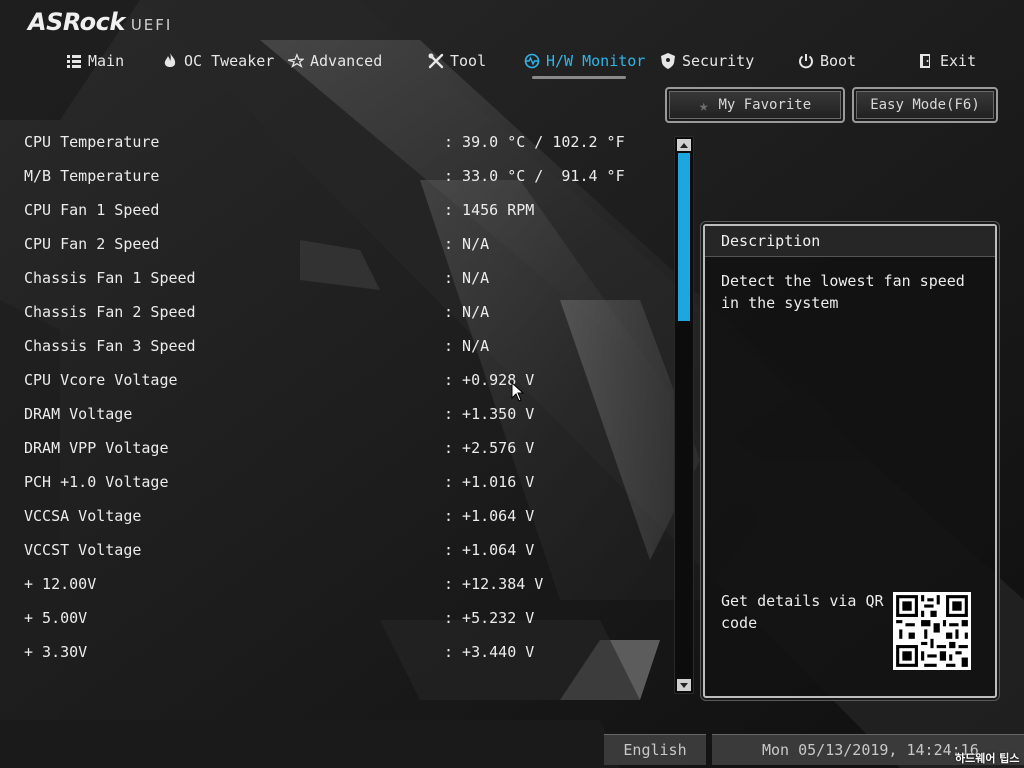 This screenshot has height=768, width=1024. Describe the element at coordinates (335, 210) in the screenshot. I see `monitor-row: CPU Fan 1 Speed : 1456 RPM` at that location.